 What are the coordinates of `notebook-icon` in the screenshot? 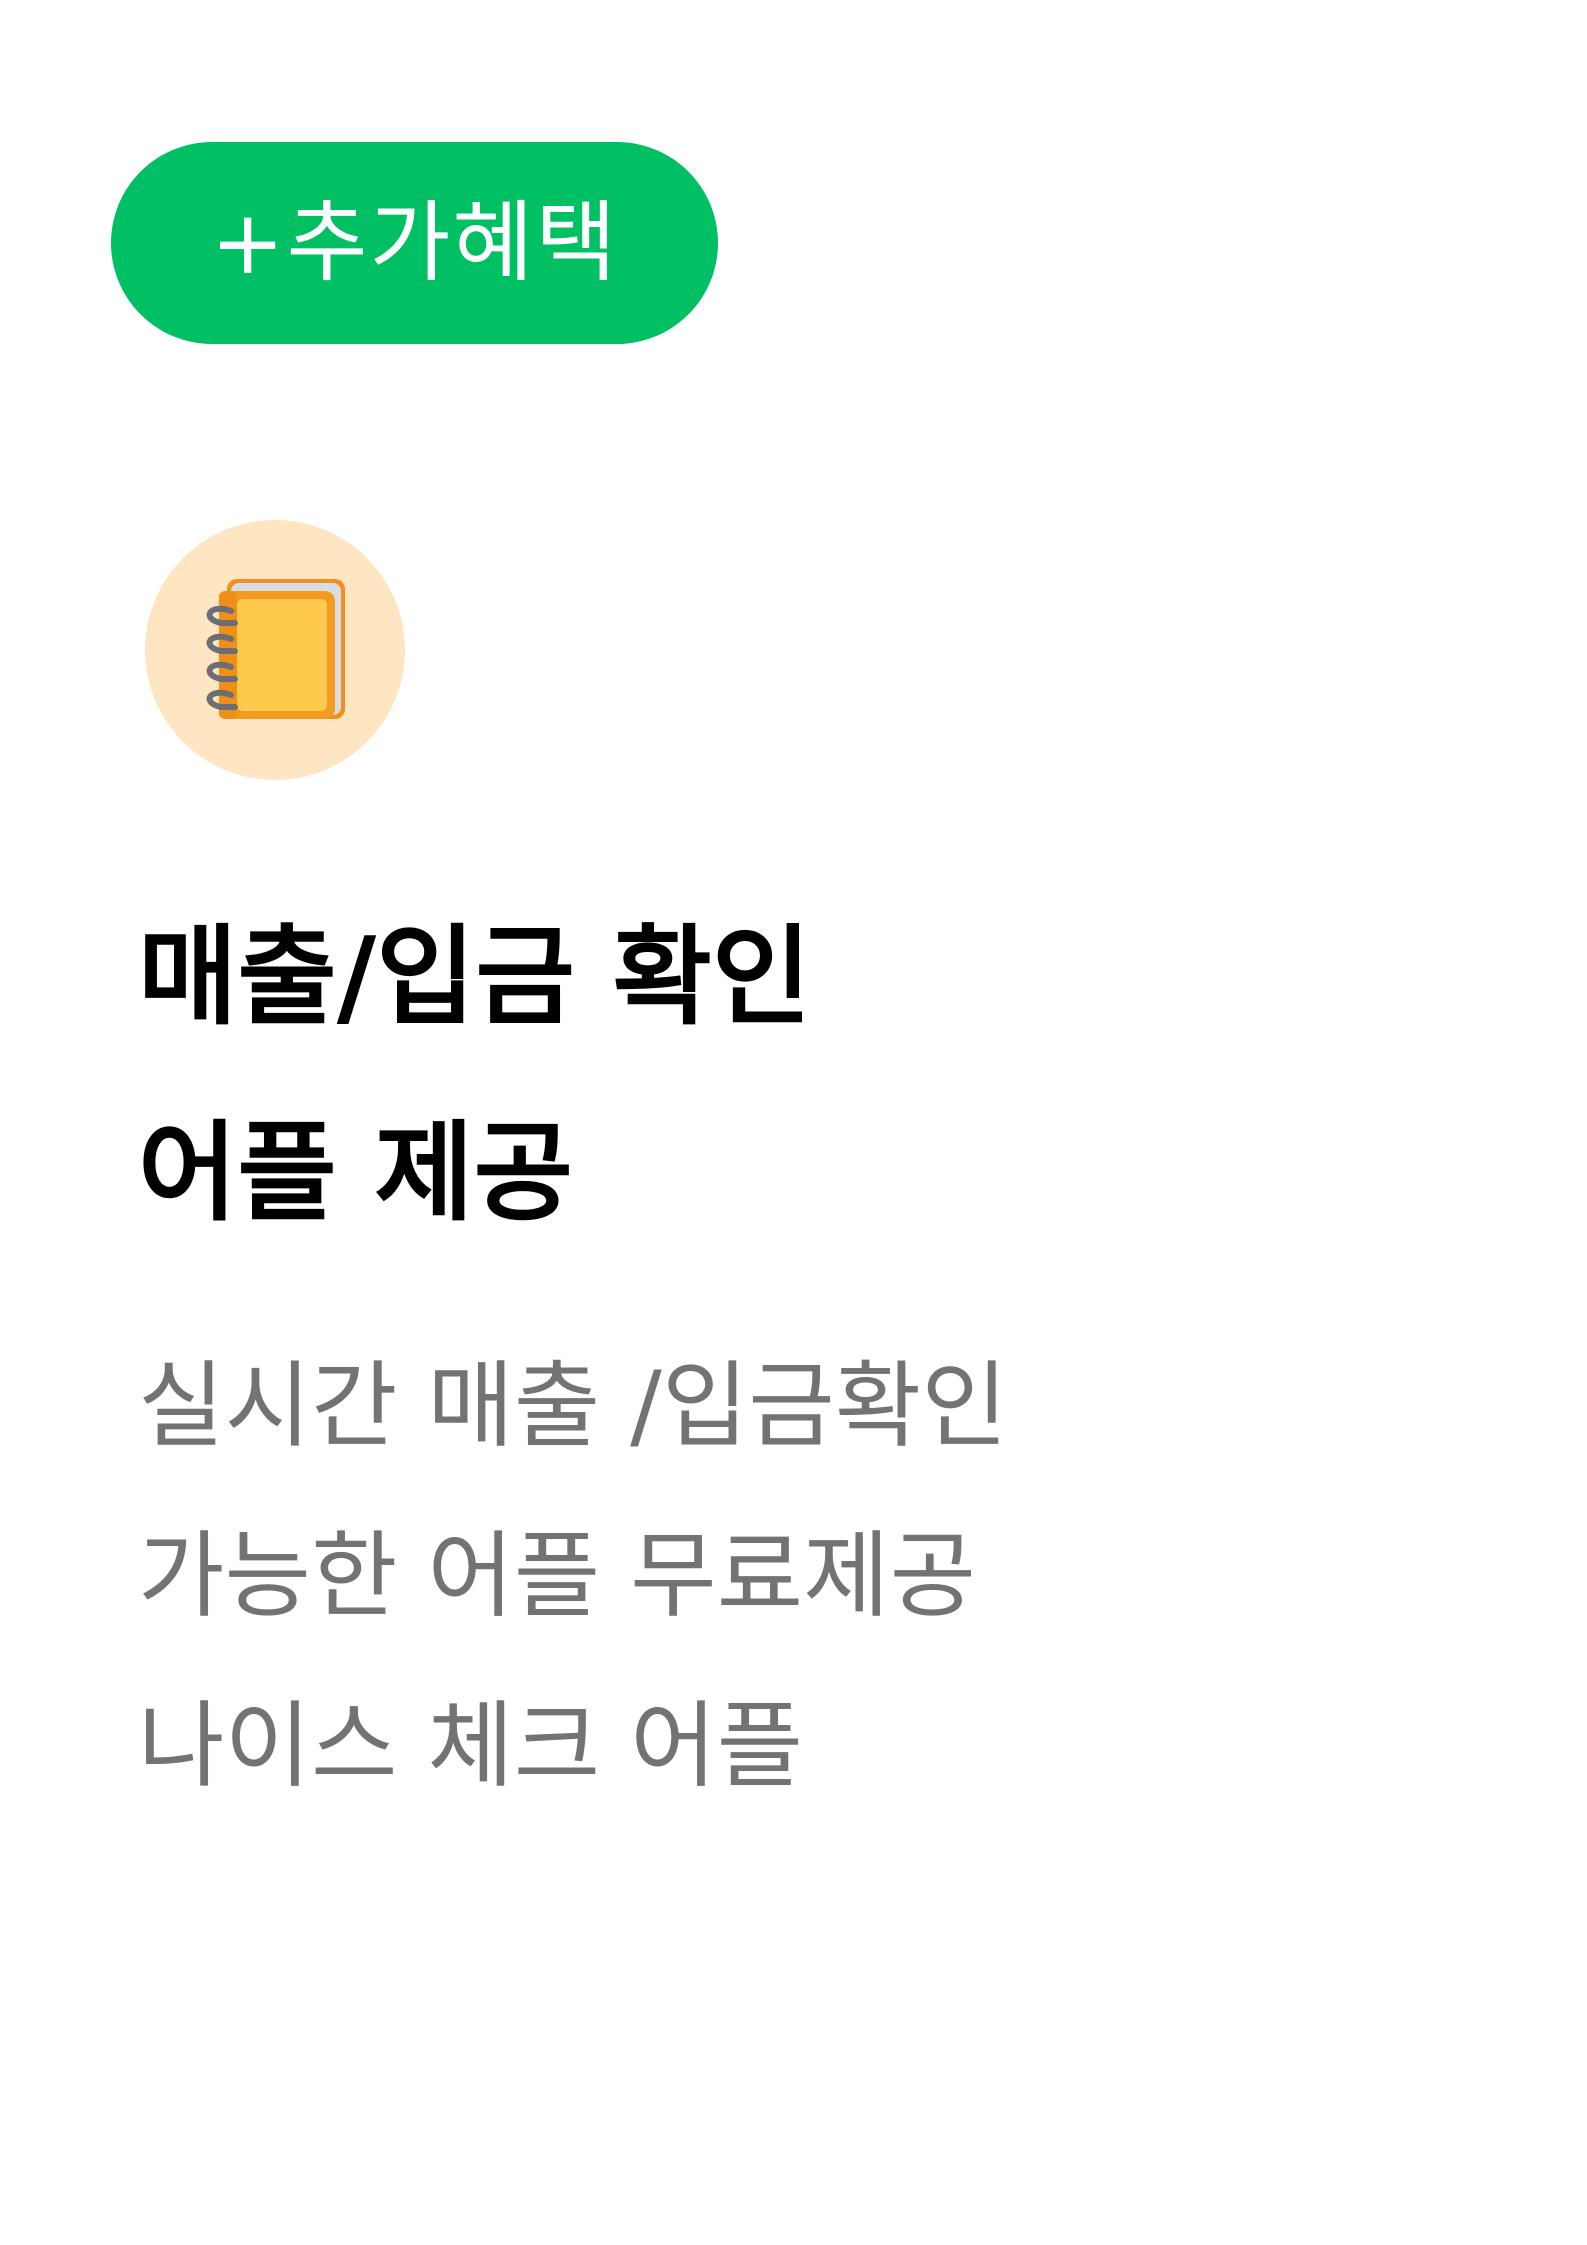 It's located at (275, 649).